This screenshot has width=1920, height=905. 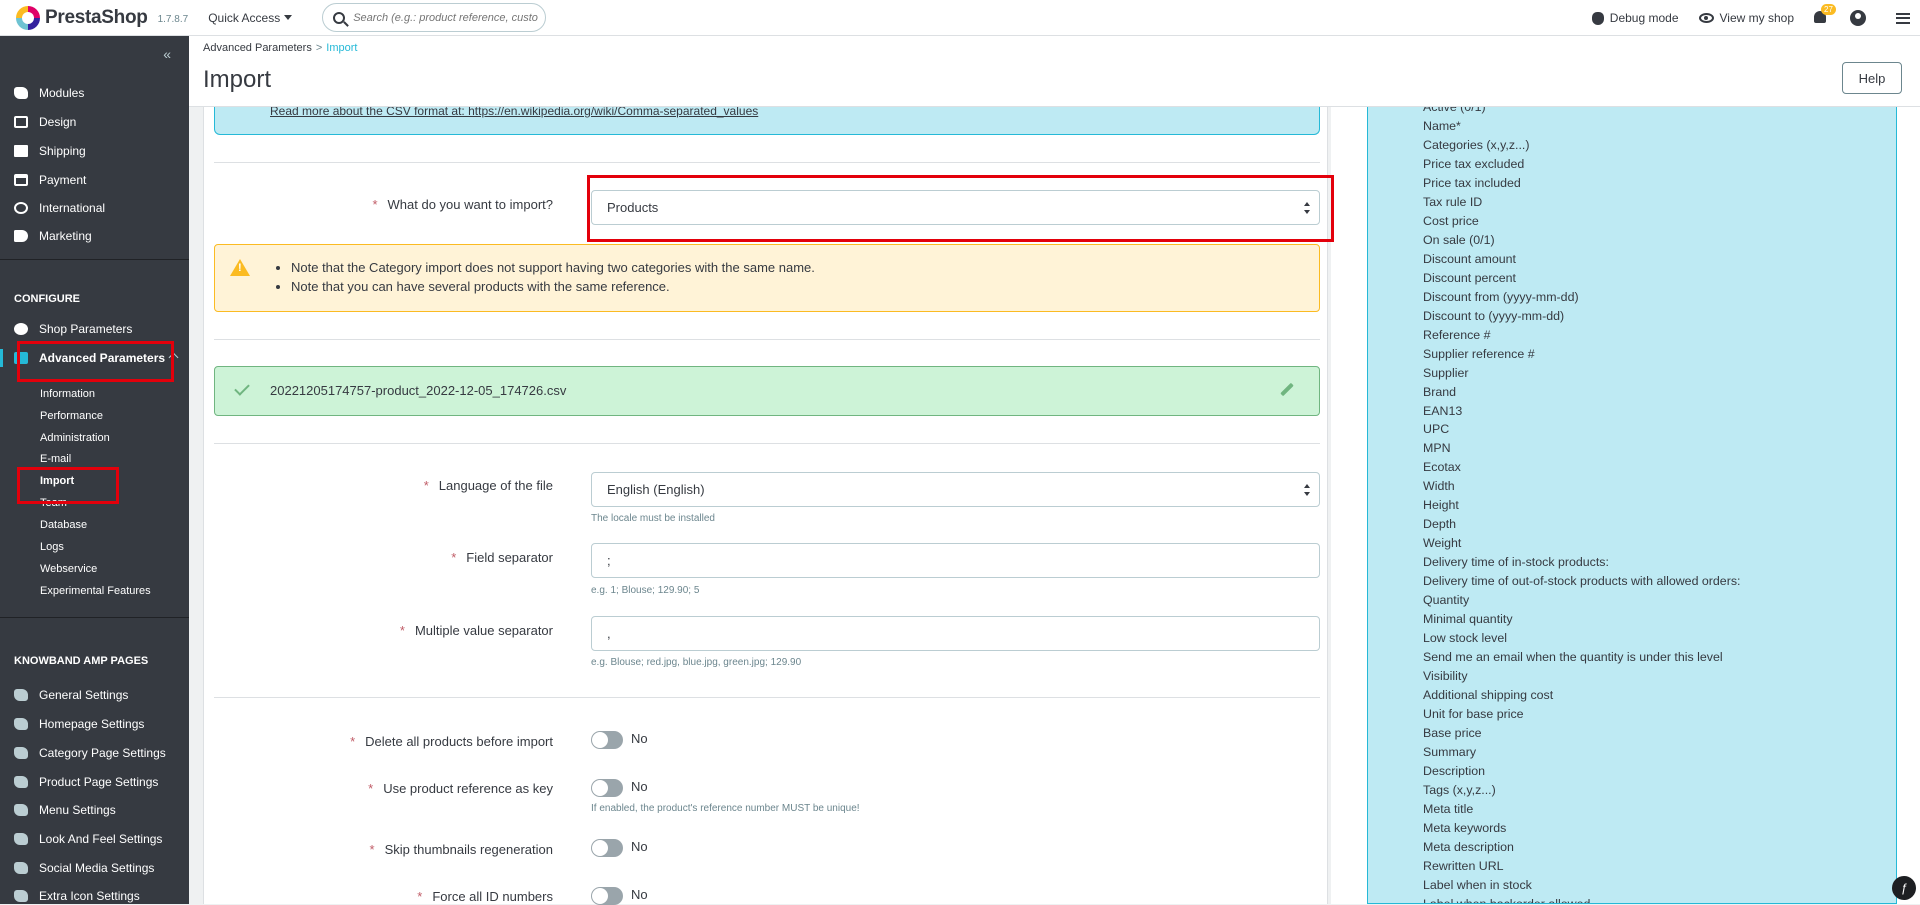 What do you see at coordinates (94, 695) in the screenshot?
I see `sidebar-item-general-settings: General Settings` at bounding box center [94, 695].